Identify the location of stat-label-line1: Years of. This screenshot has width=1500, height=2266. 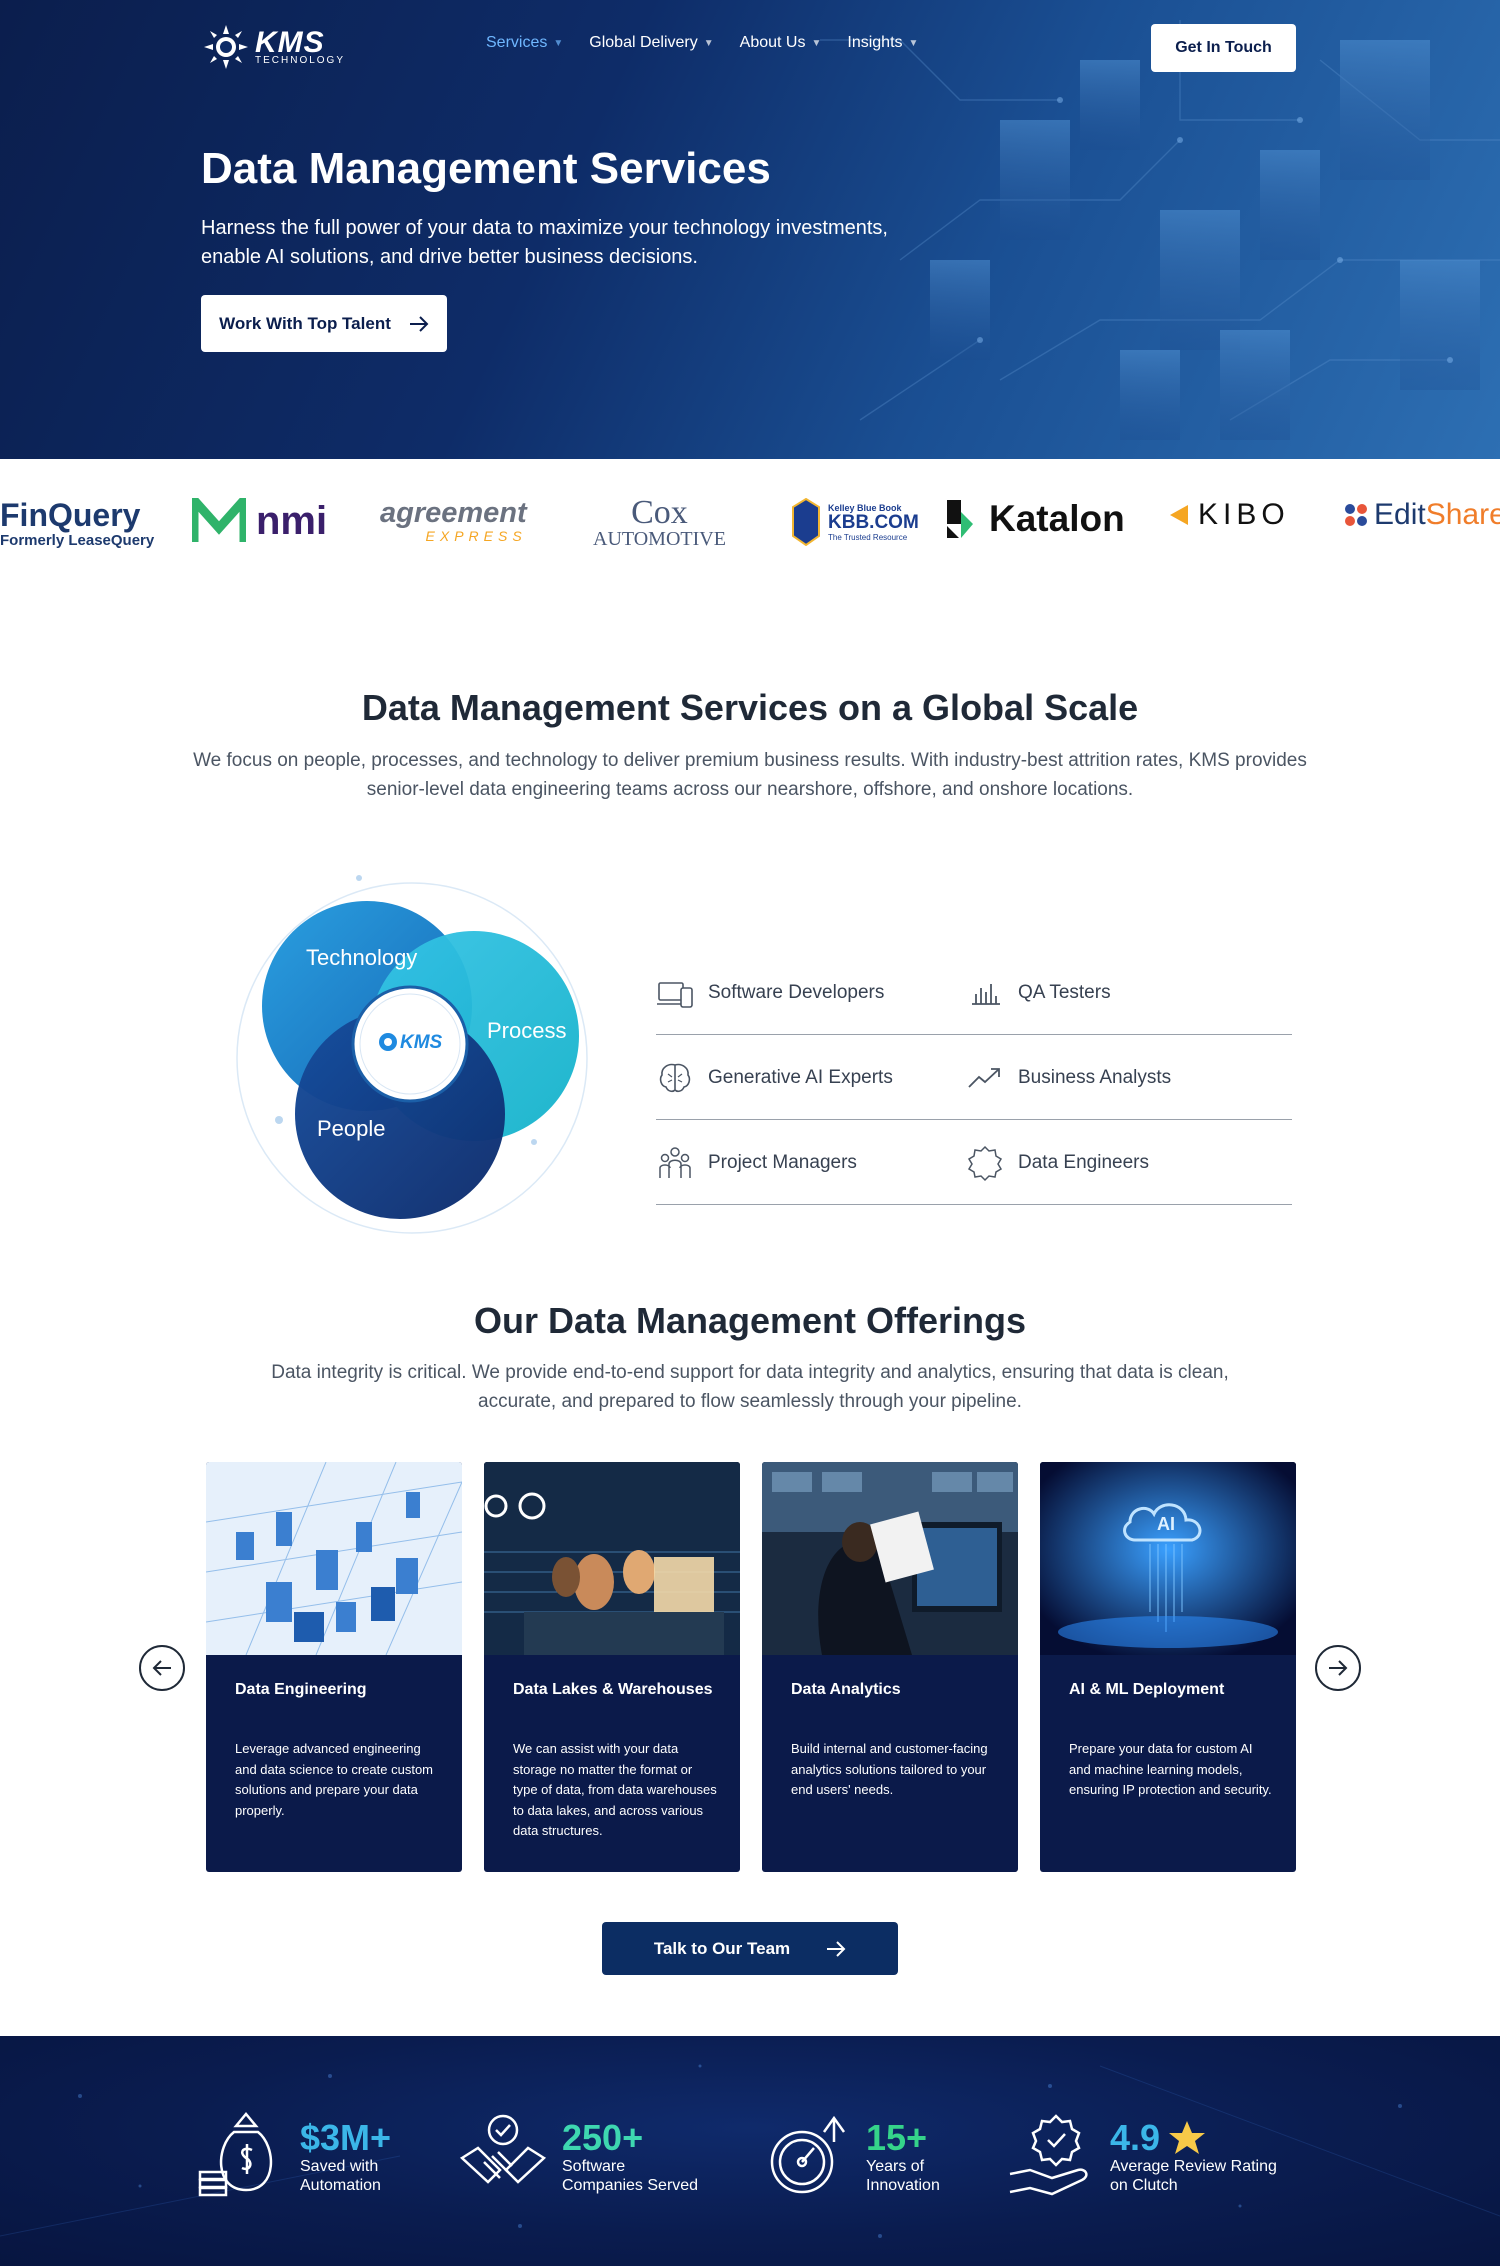
(895, 2166).